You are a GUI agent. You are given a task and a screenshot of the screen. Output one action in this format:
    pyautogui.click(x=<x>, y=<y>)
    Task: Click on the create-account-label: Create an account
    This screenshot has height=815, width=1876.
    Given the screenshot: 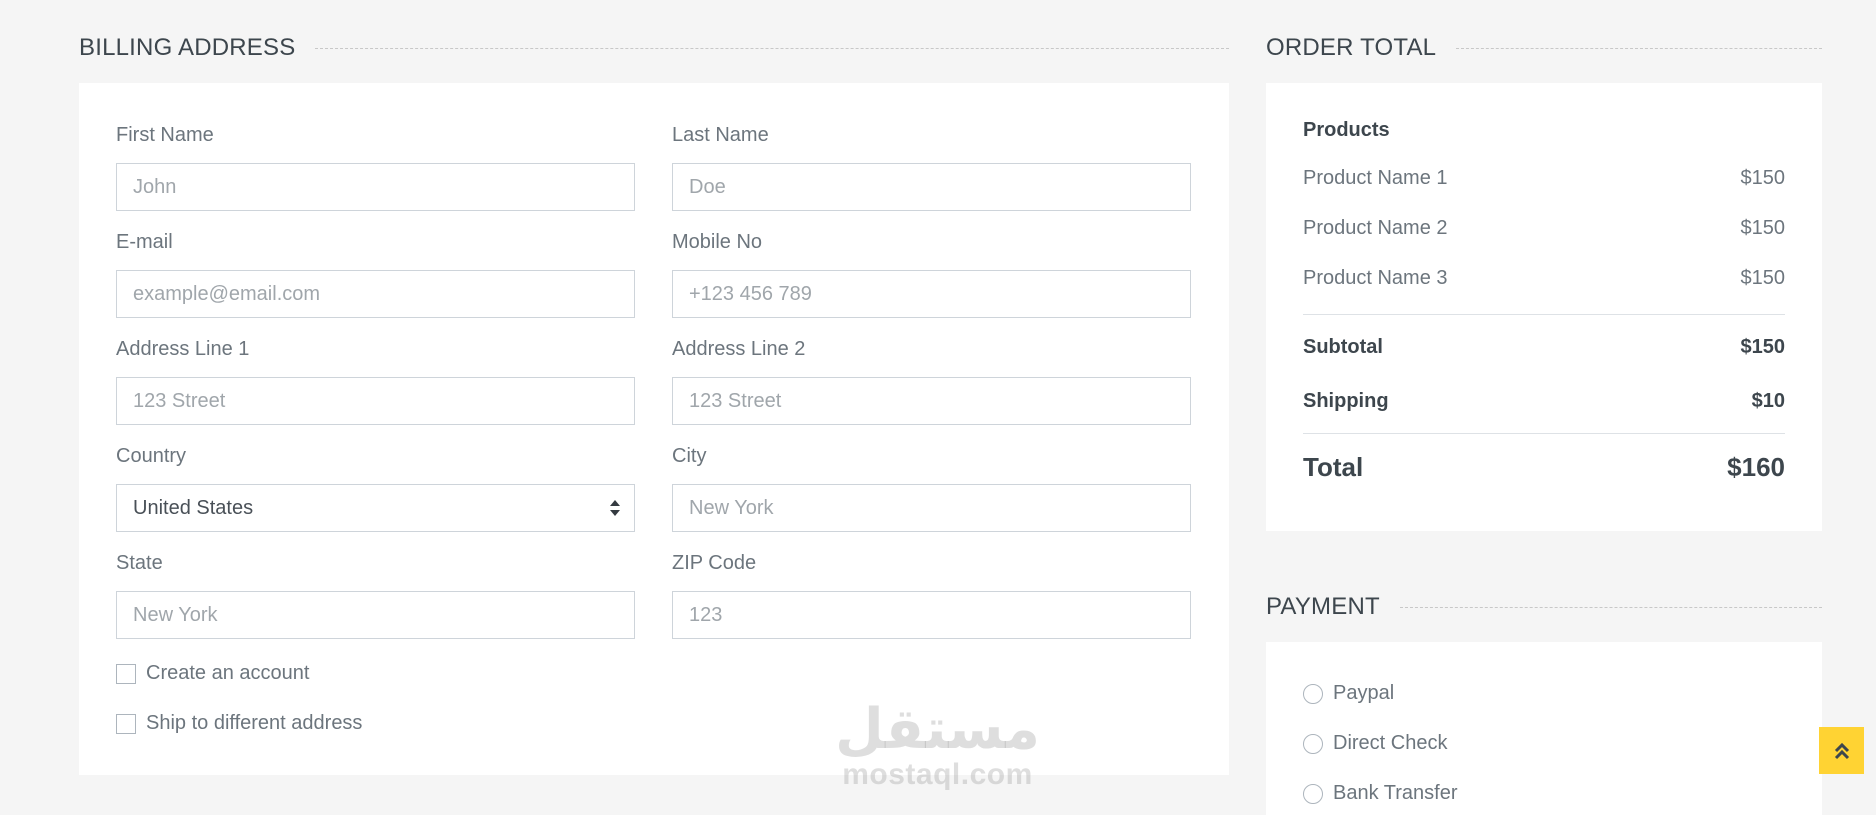 What is the action you would take?
    pyautogui.click(x=227, y=673)
    